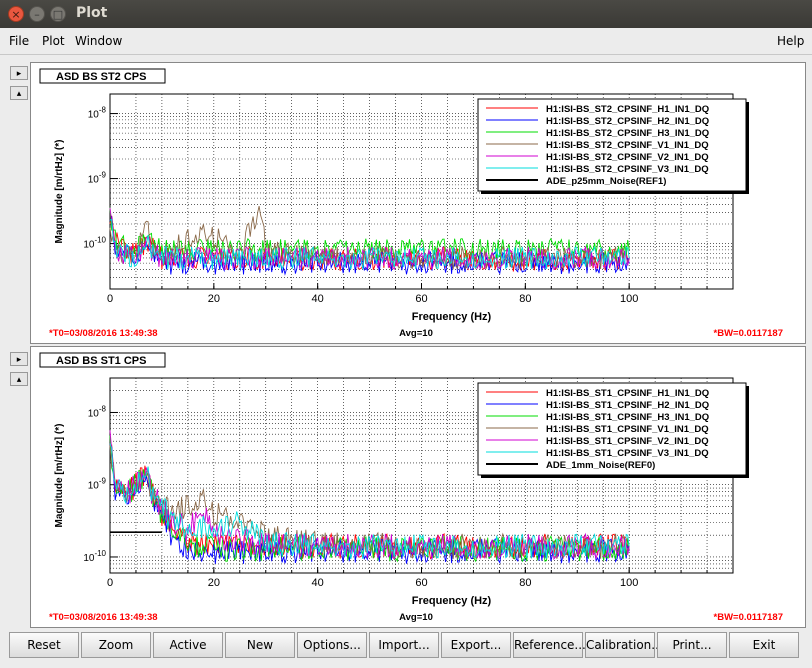 The width and height of the screenshot is (812, 668). Describe the element at coordinates (627, 405) in the screenshot. I see `legend-label-1: H1:ISI-BS_ST1_CPSINF_H2_IN1_DQ` at that location.